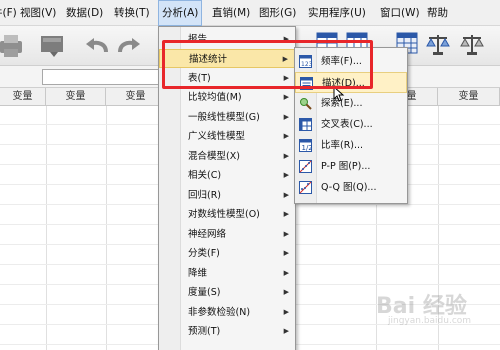 The height and width of the screenshot is (350, 500). I want to click on menu-item-compare-means: 比较均值(M) ▶, so click(227, 97).